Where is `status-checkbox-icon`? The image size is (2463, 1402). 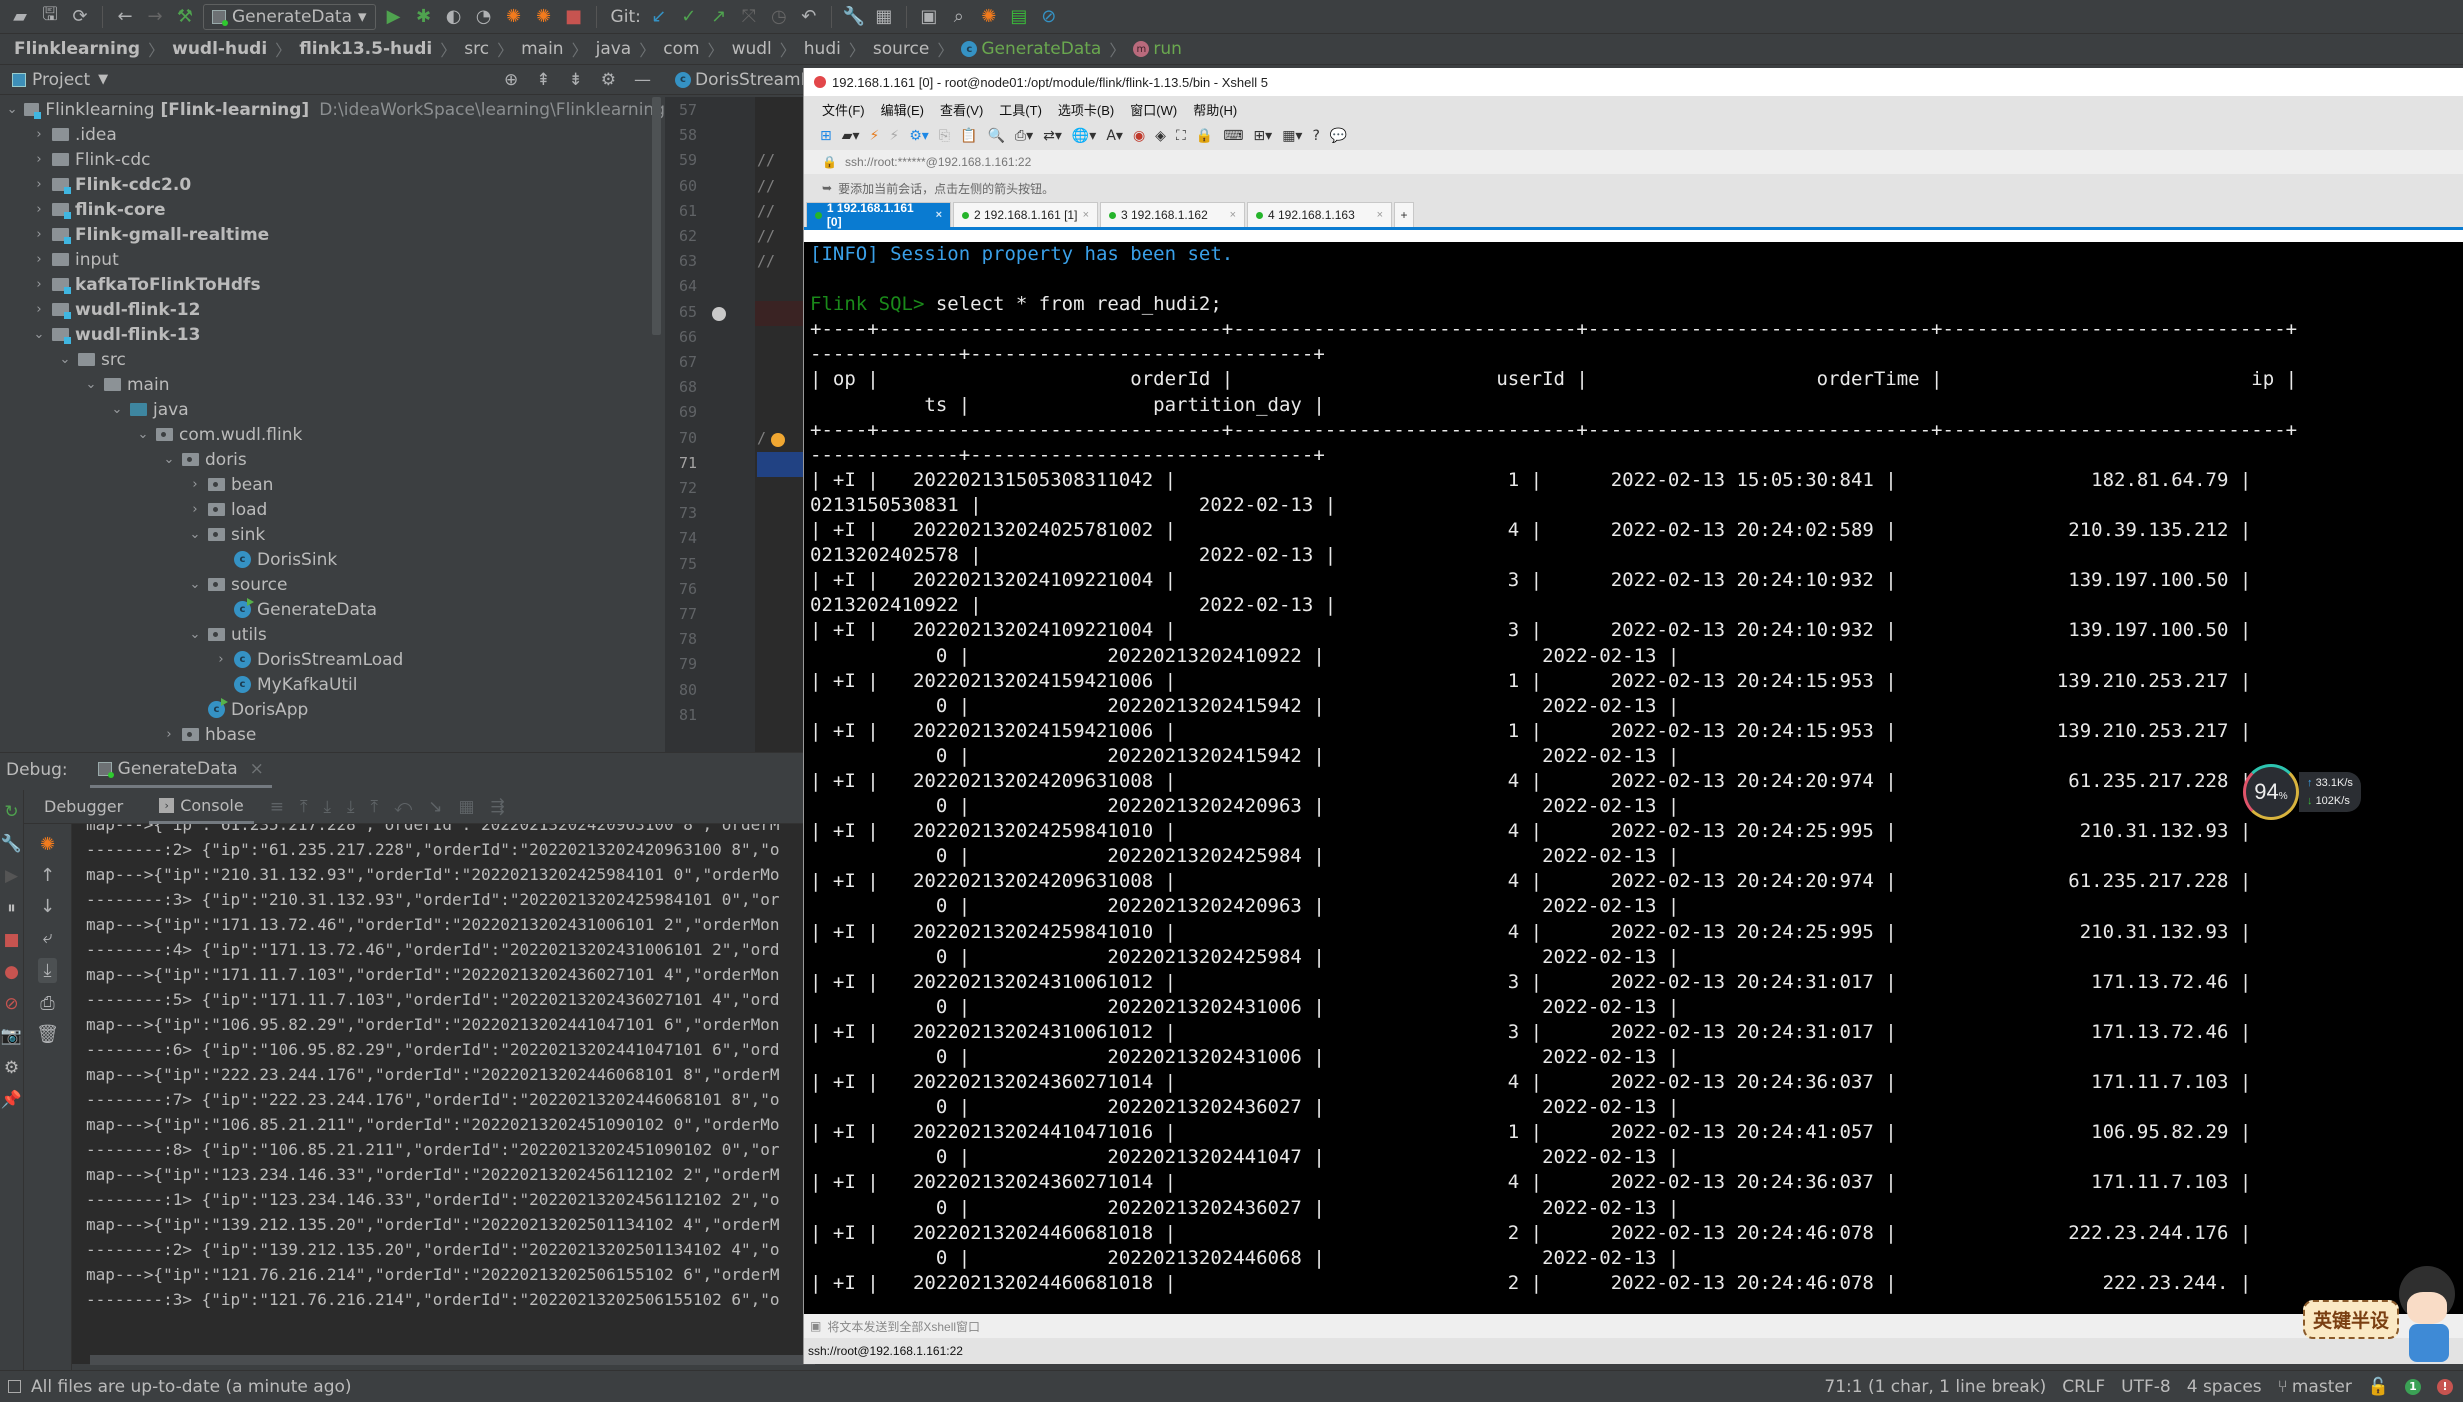
status-checkbox-icon is located at coordinates (14, 1386).